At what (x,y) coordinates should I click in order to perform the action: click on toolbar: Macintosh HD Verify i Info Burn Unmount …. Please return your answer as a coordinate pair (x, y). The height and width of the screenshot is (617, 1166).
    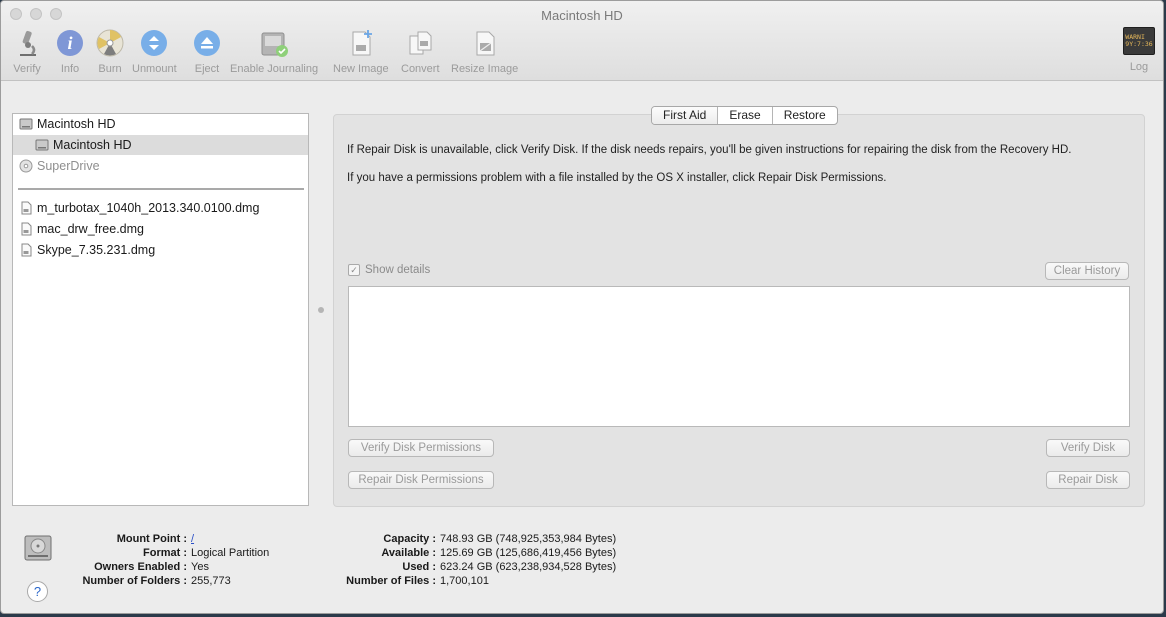
    Looking at the image, I should click on (582, 41).